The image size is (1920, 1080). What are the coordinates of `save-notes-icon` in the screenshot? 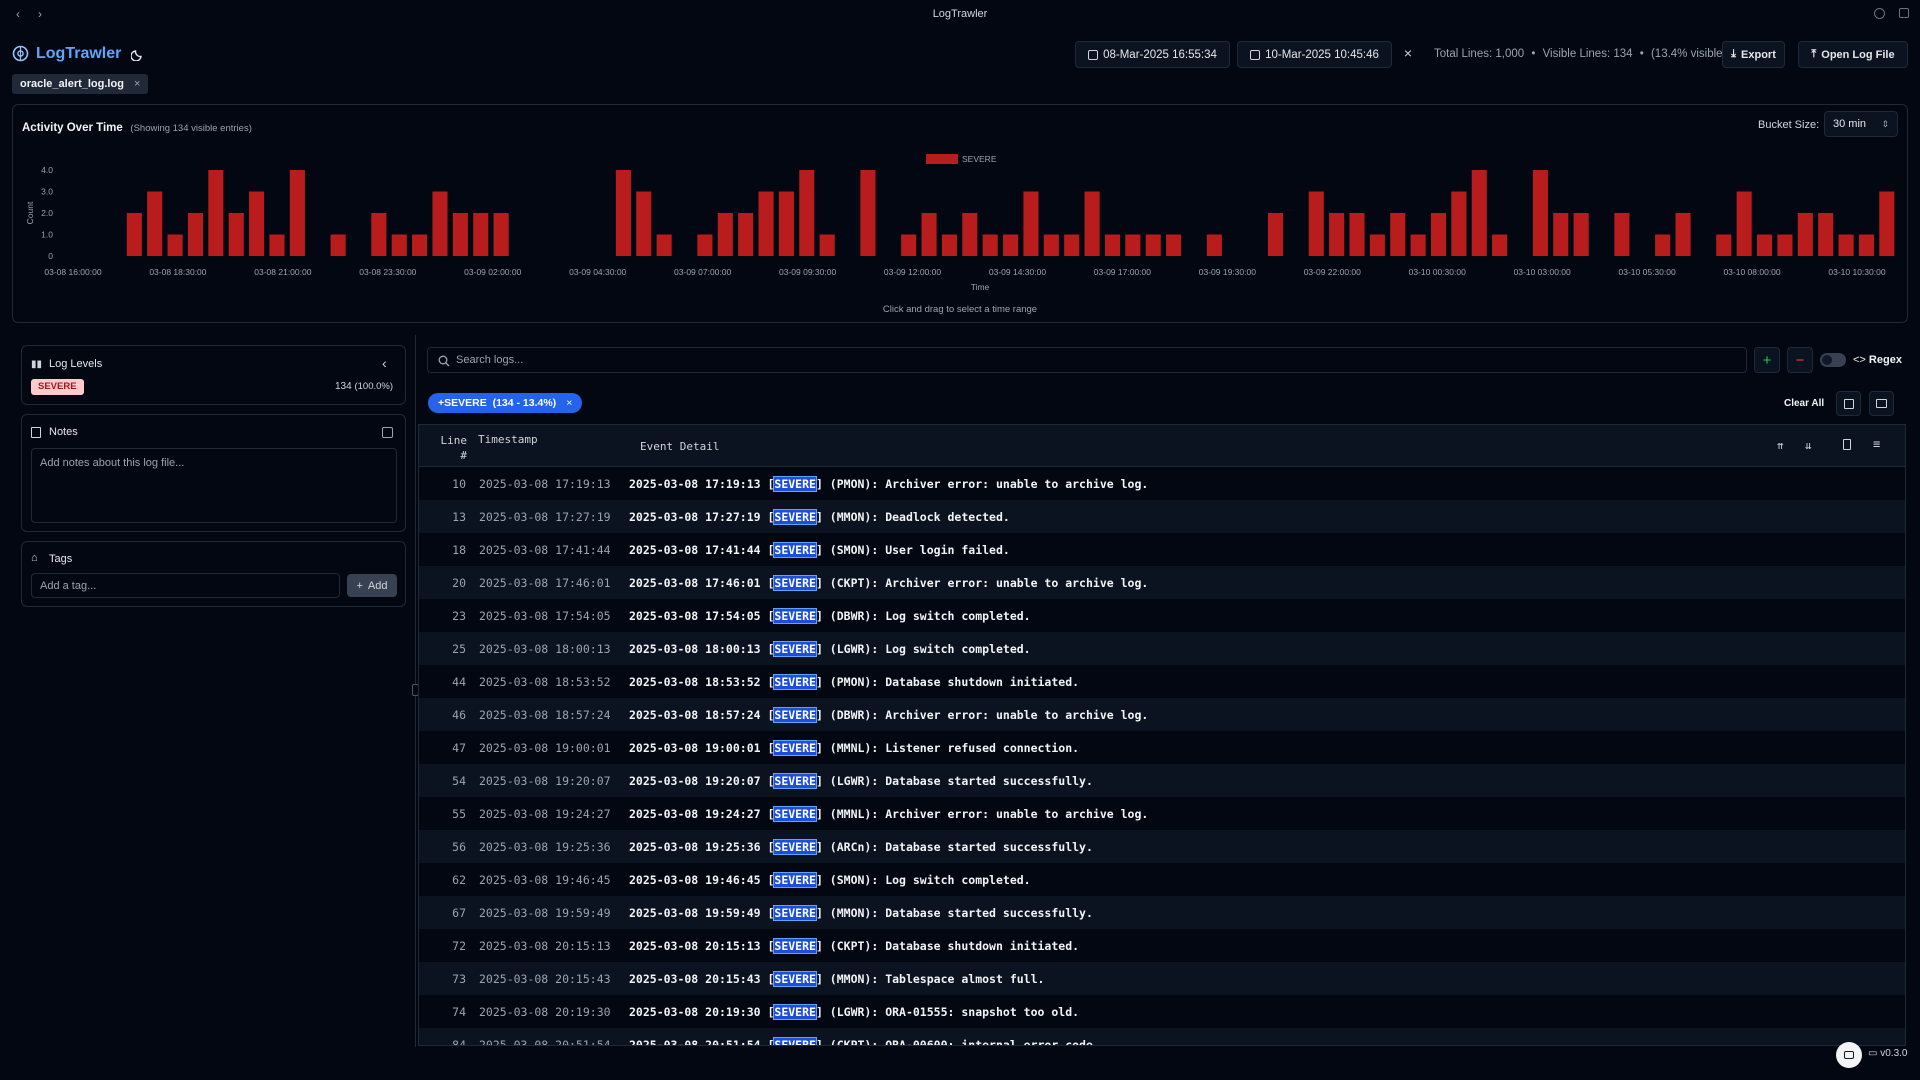 It's located at (387, 432).